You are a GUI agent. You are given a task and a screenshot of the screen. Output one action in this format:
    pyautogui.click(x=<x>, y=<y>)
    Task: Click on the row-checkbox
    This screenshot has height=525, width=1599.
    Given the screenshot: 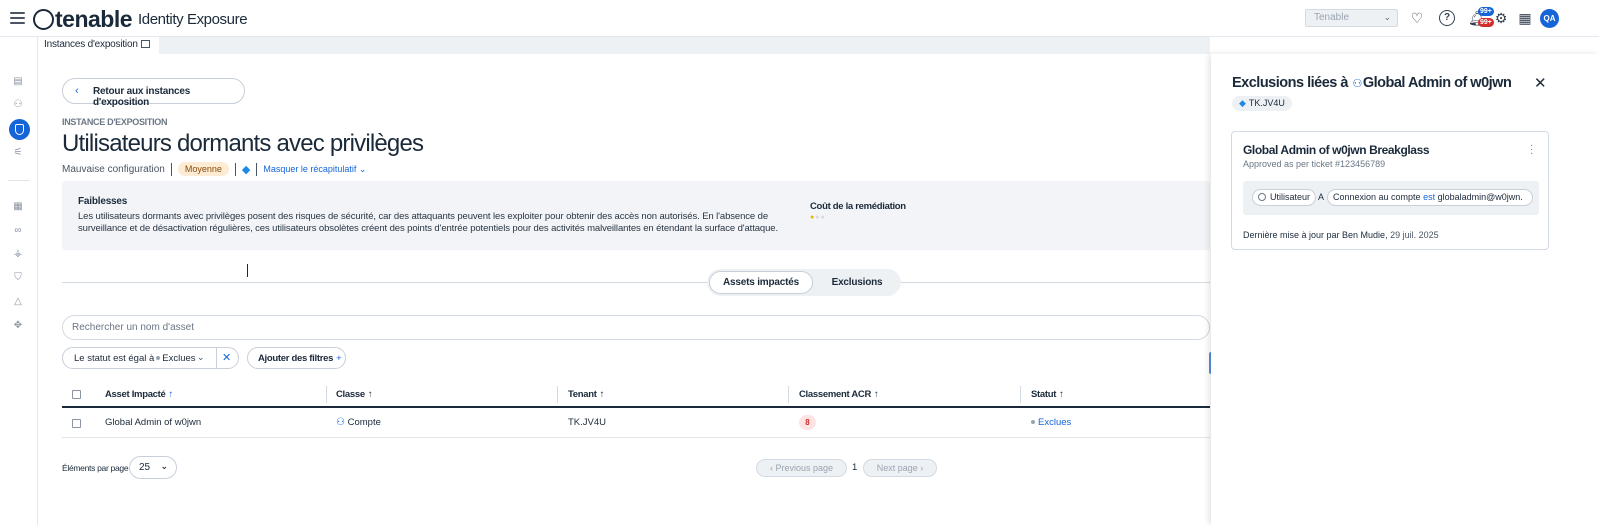 What is the action you would take?
    pyautogui.click(x=76, y=423)
    